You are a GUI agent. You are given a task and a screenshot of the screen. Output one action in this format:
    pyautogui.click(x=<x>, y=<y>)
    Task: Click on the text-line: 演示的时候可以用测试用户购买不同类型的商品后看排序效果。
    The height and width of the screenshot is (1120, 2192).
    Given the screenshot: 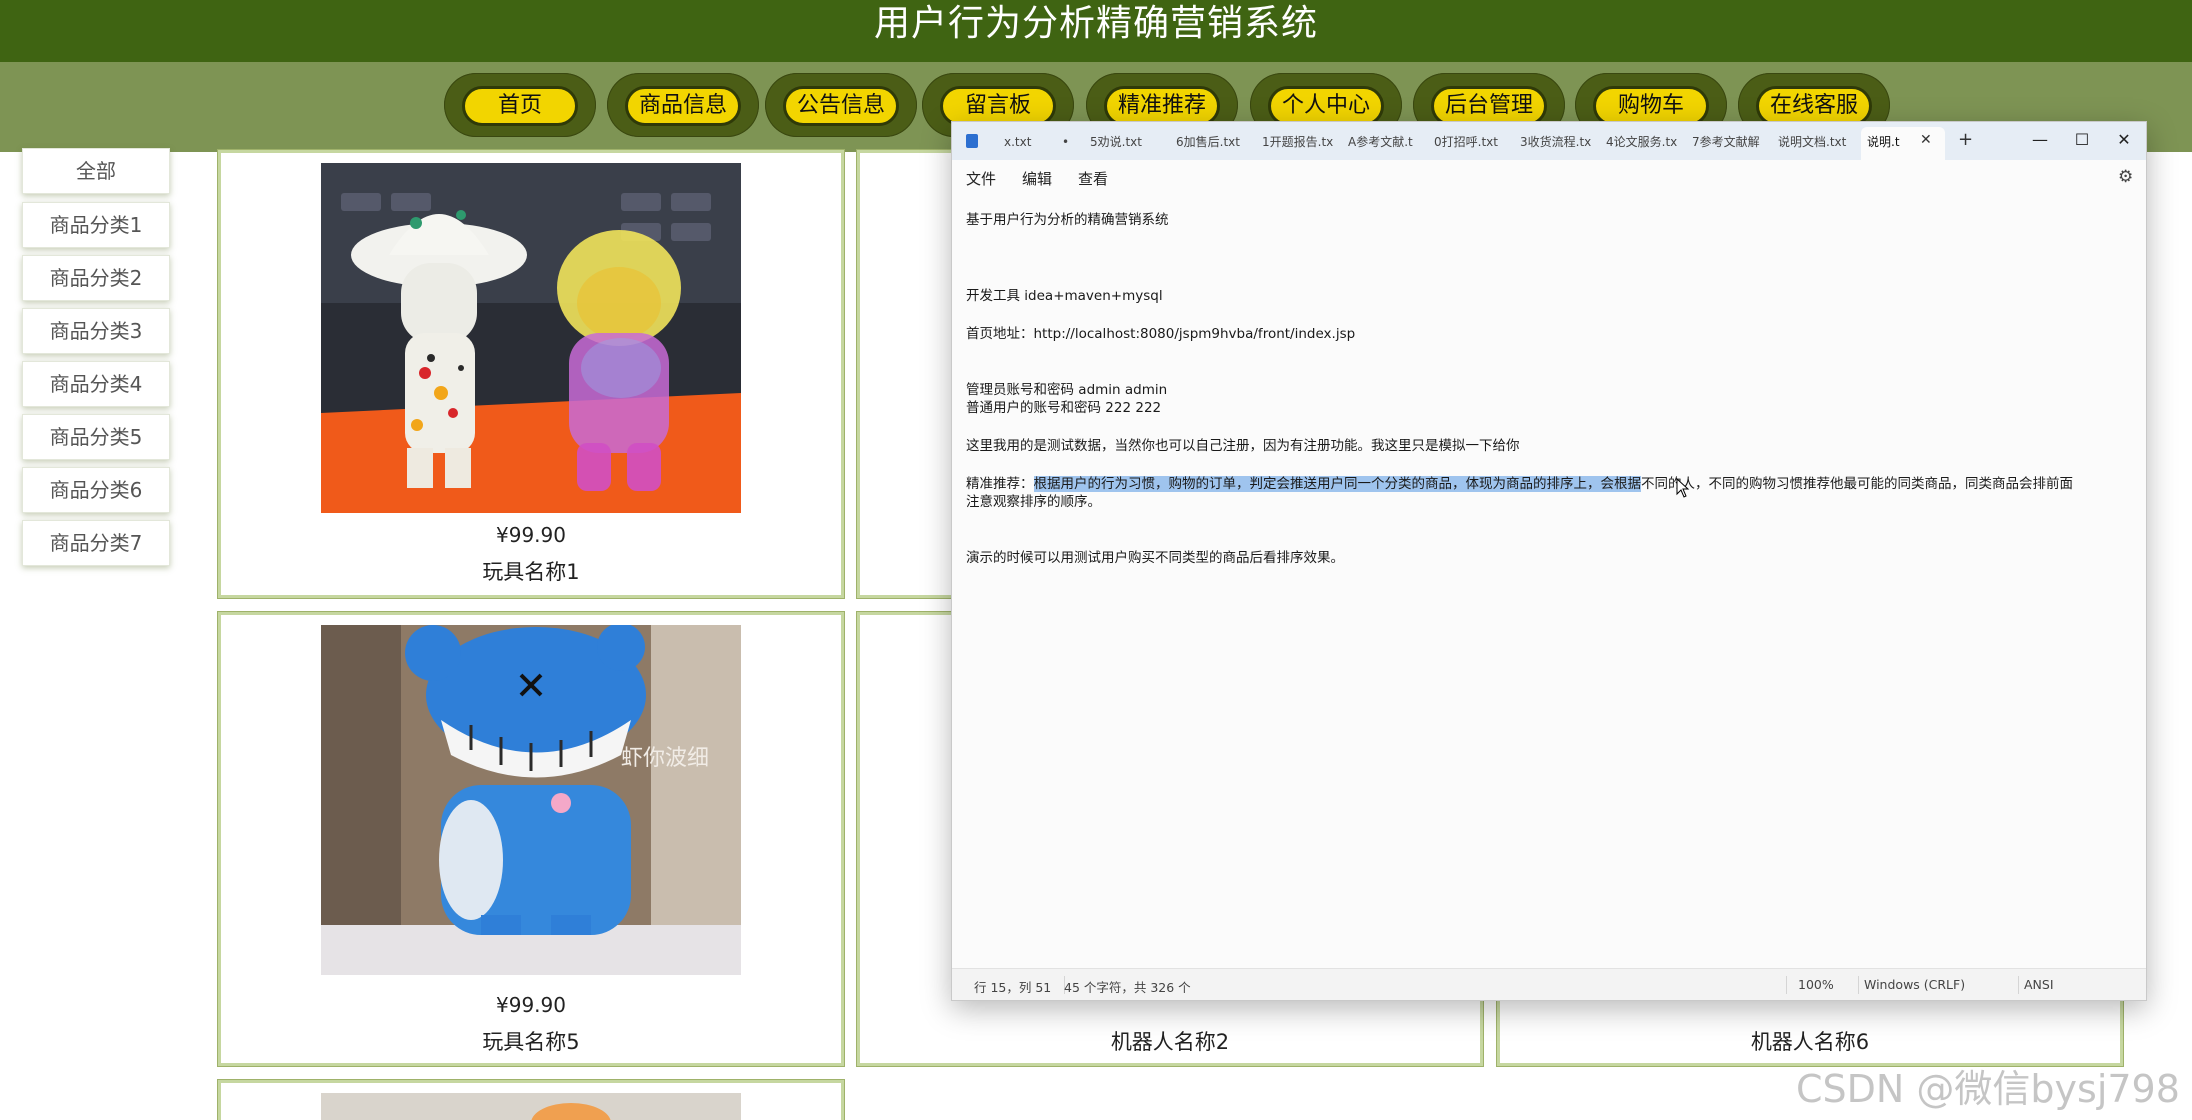 What is the action you would take?
    pyautogui.click(x=1155, y=558)
    